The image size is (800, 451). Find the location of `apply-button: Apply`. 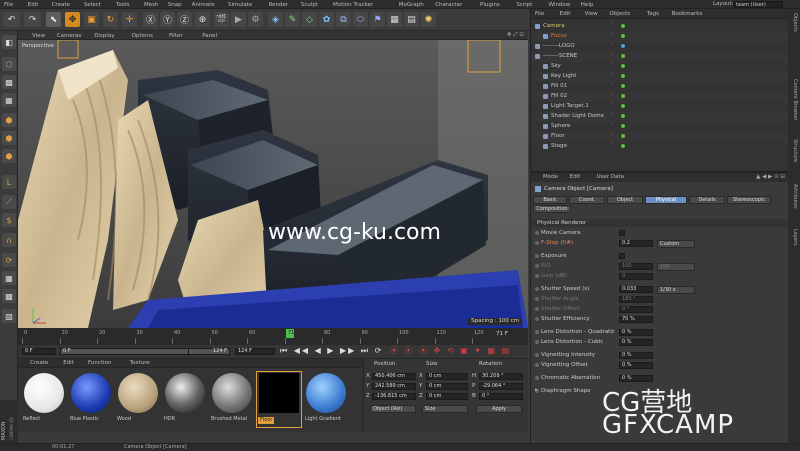

apply-button: Apply is located at coordinates (499, 409).